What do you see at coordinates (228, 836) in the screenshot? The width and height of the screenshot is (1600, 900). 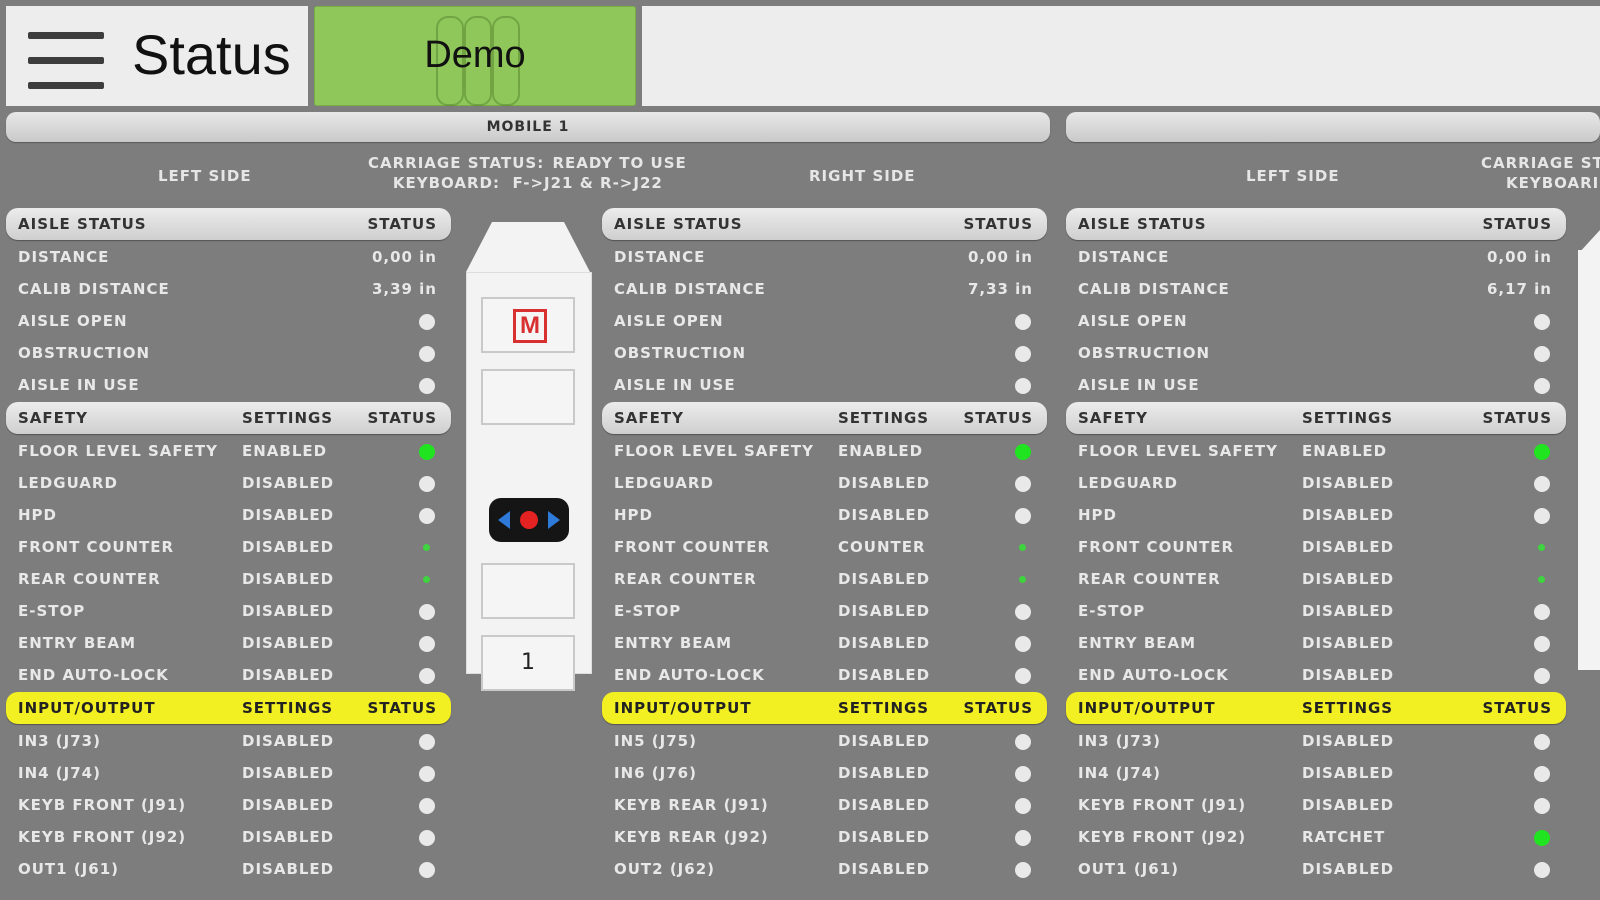 I see `io-row: KEYB FRONT (J92) DISABLED` at bounding box center [228, 836].